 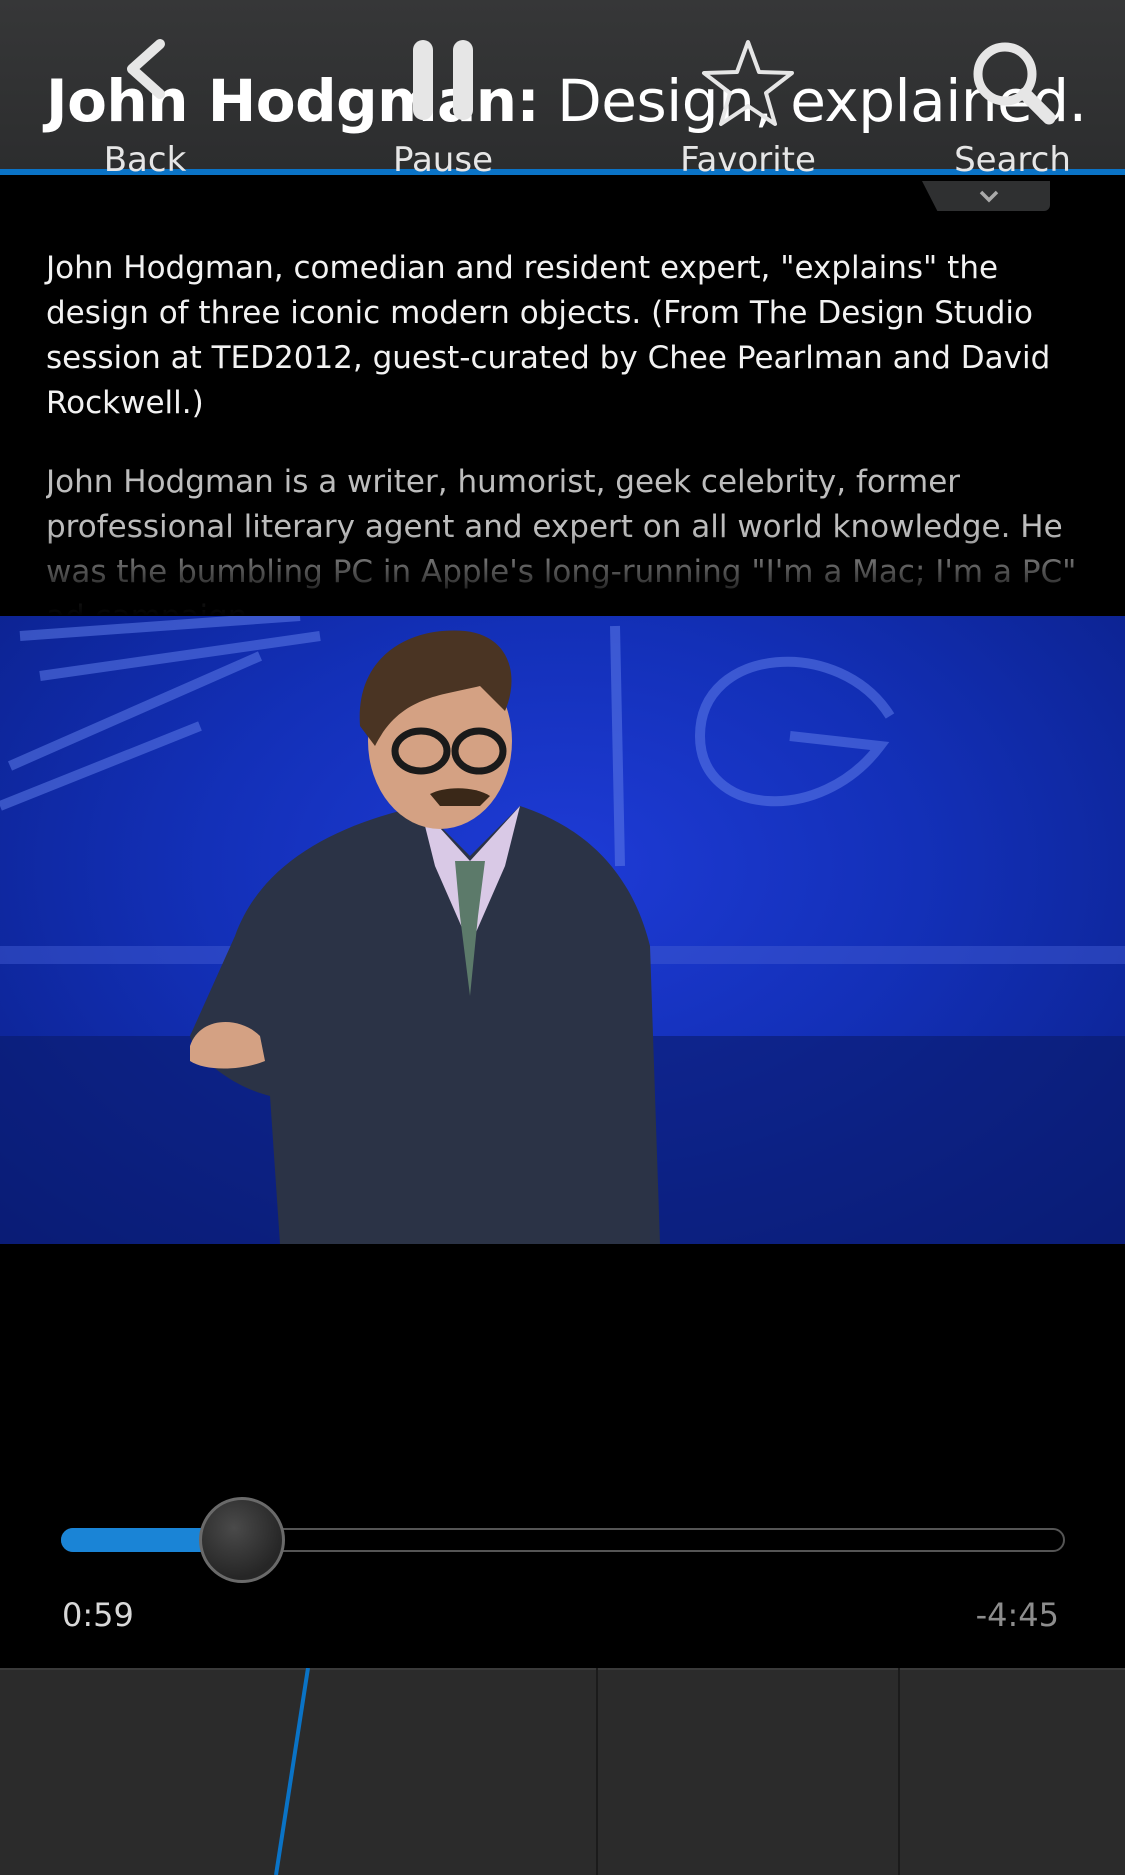 What do you see at coordinates (1012, 160) in the screenshot?
I see `search-label: Search` at bounding box center [1012, 160].